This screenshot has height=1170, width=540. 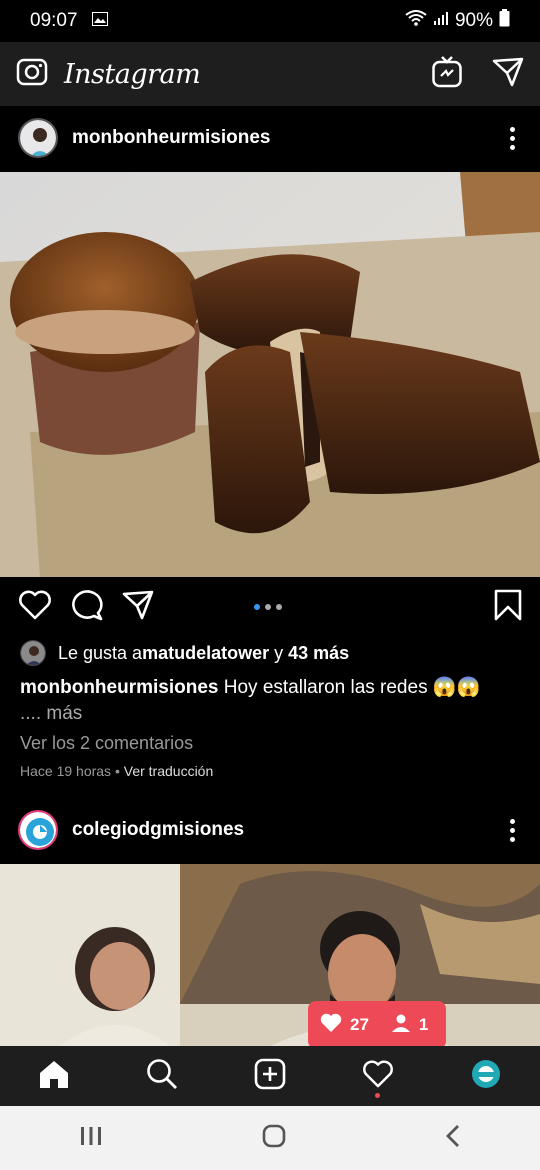 I want to click on carousel-indicator, so click(x=268, y=607).